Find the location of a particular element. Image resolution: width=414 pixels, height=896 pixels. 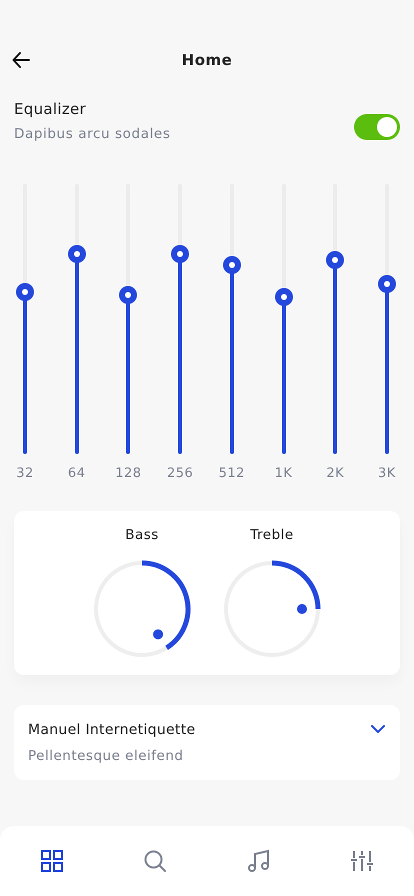

music-note-icon is located at coordinates (258, 861).